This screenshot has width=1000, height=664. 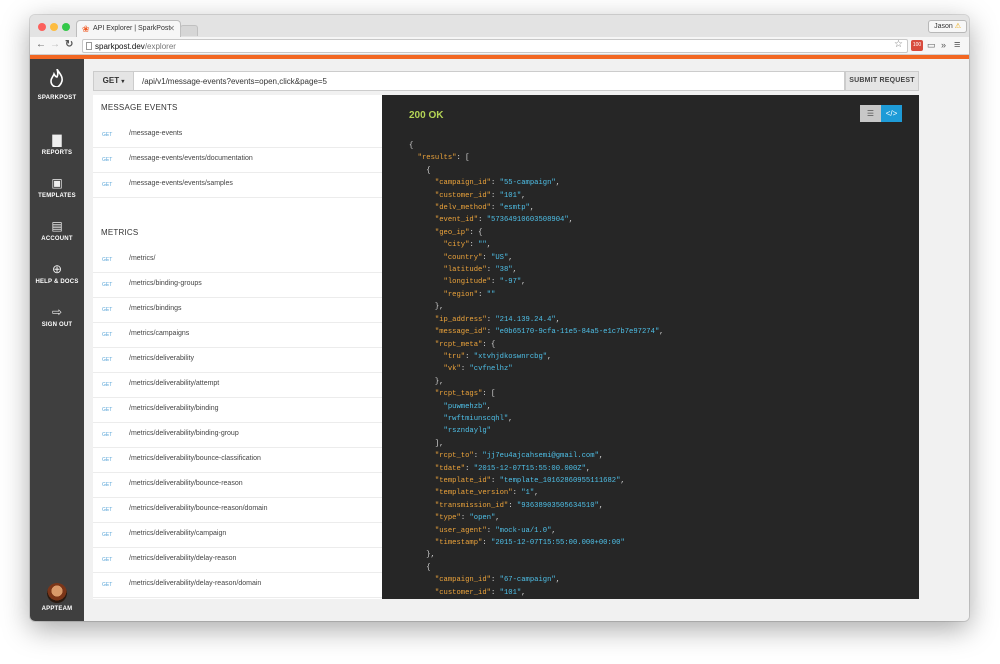 What do you see at coordinates (57, 269) in the screenshot?
I see `life-ring-icon: ⊕` at bounding box center [57, 269].